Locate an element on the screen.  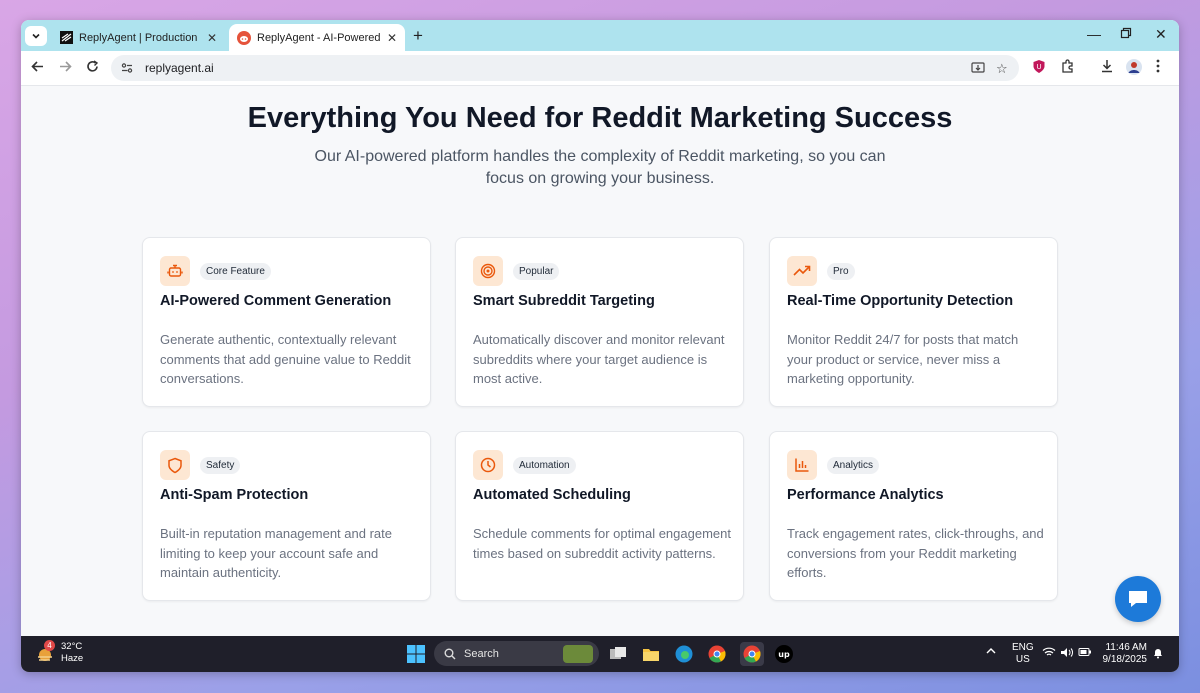
wifi-icon is located at coordinates (1049, 654).